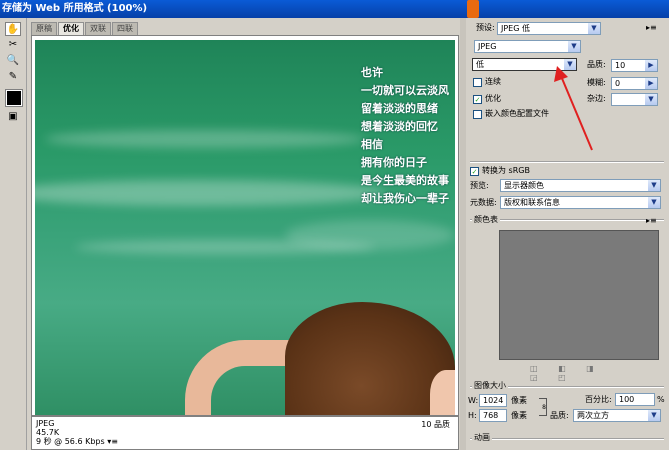 The height and width of the screenshot is (450, 669). I want to click on resample-quality-value: 两次立方, so click(593, 415).